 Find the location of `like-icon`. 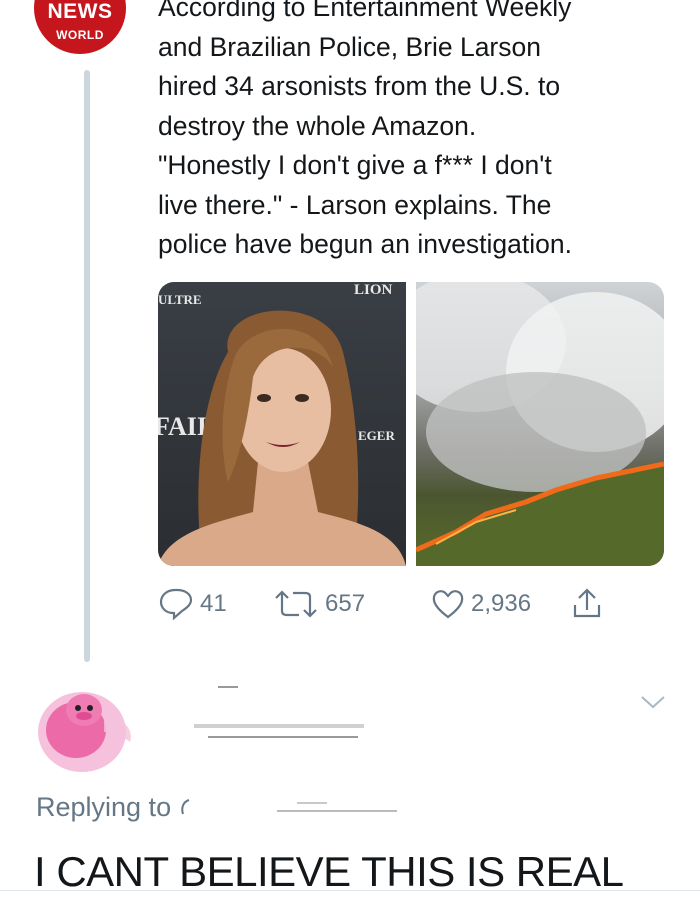

like-icon is located at coordinates (448, 604).